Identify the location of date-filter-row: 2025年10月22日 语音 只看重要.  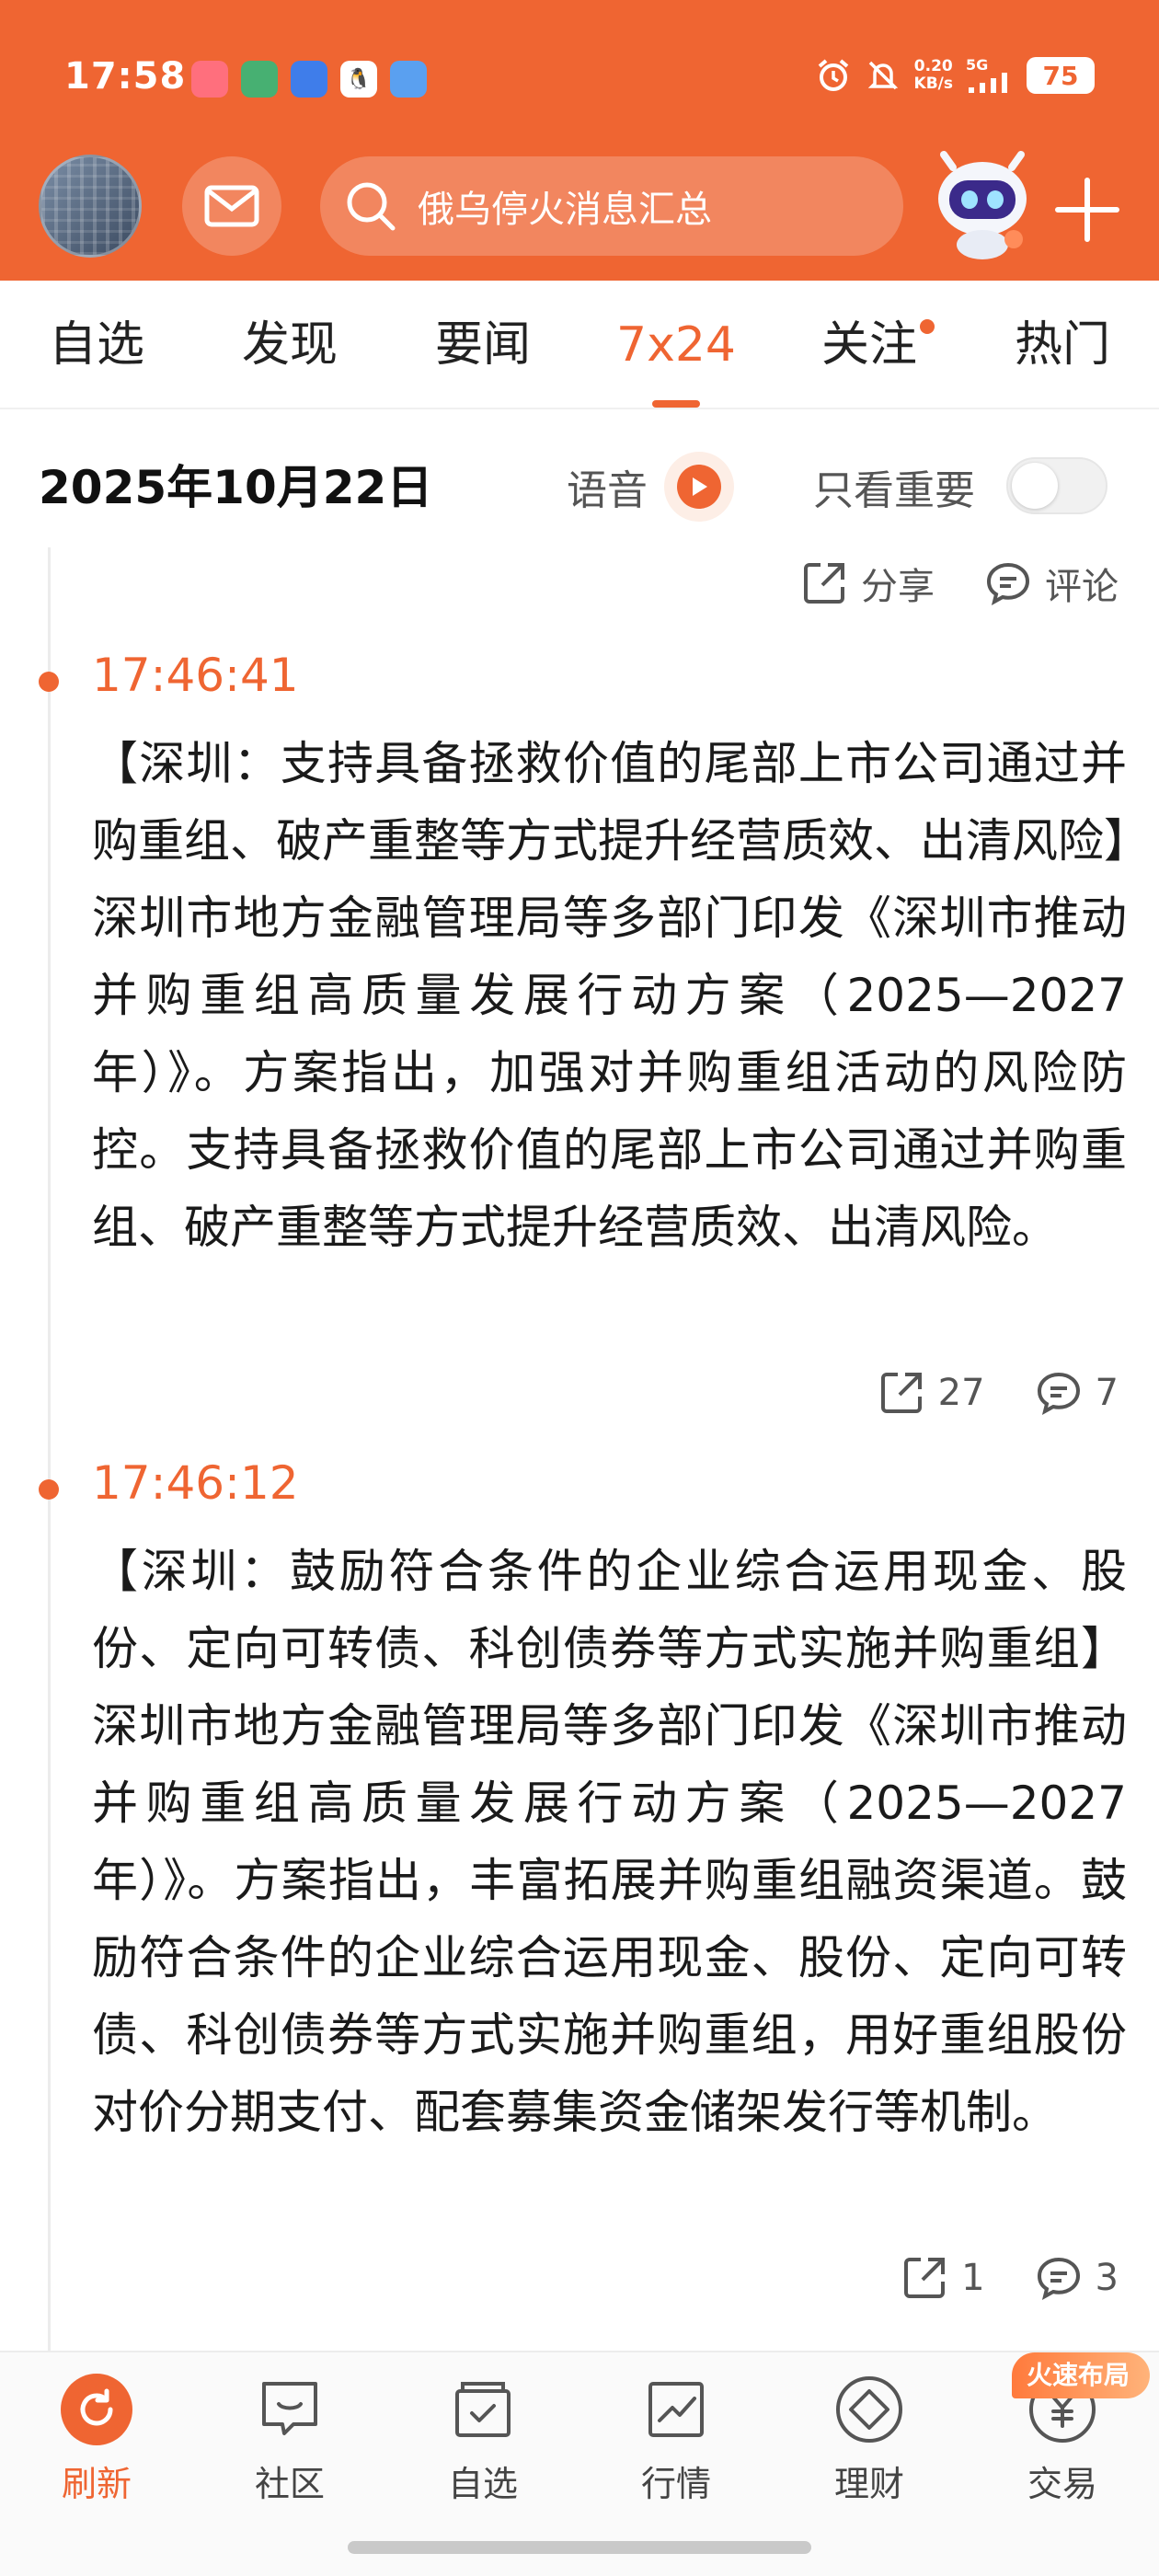
(579, 478).